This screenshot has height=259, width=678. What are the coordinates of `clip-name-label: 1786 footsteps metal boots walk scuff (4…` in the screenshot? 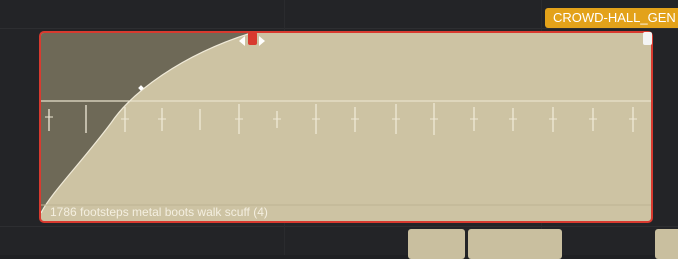 It's located at (159, 212).